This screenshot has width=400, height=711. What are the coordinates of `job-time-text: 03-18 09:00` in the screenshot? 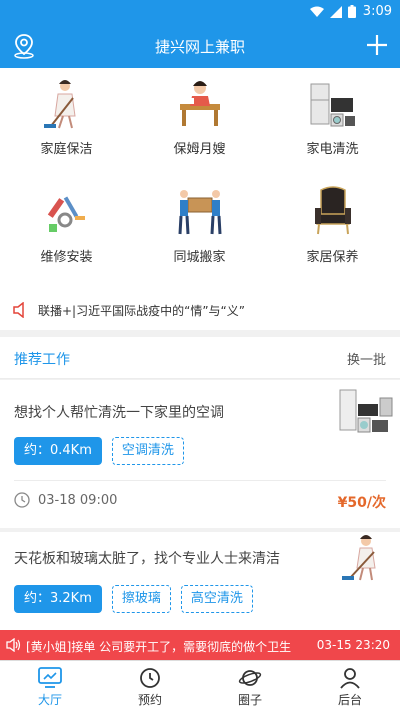 It's located at (78, 500).